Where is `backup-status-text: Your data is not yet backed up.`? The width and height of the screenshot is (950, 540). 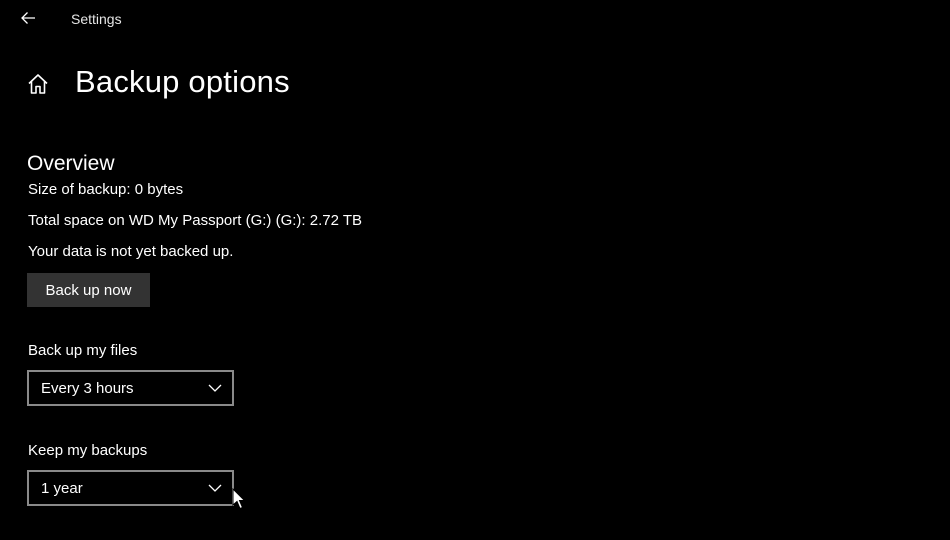
backup-status-text: Your data is not yet backed up. is located at coordinates (131, 251).